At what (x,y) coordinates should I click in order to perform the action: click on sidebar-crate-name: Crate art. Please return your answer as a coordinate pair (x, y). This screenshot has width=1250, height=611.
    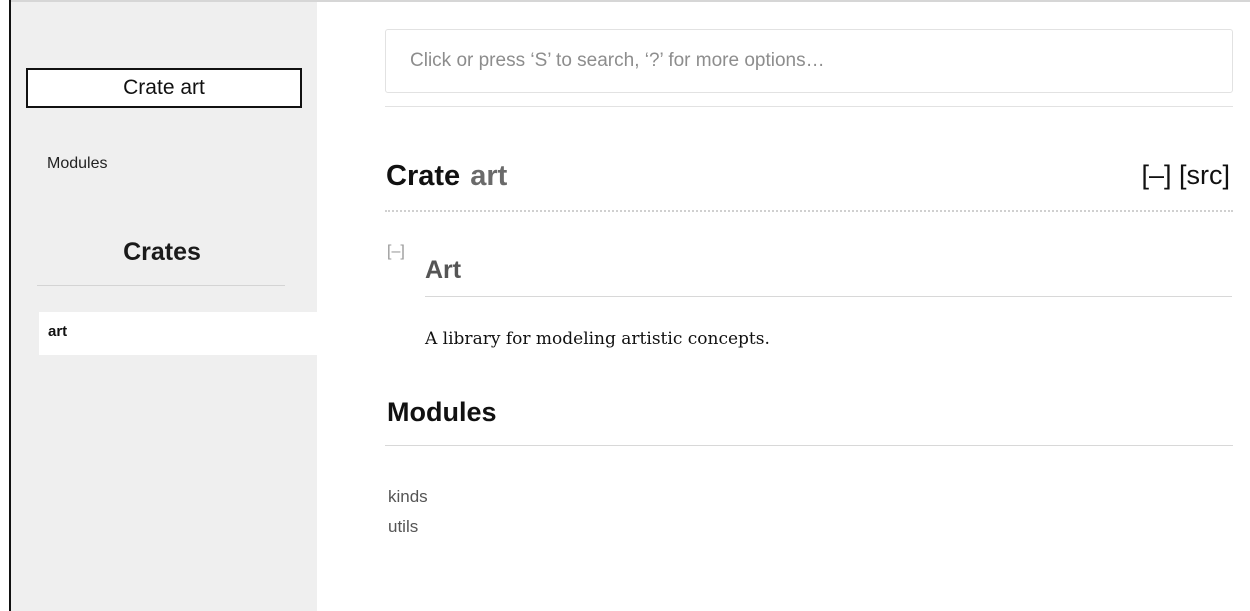
    Looking at the image, I should click on (164, 88).